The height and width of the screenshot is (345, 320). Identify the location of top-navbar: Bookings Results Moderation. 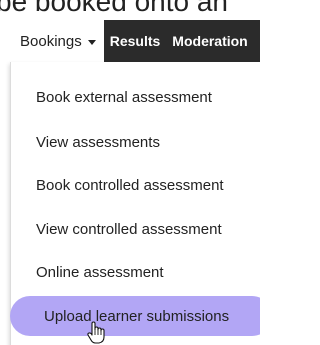
(135, 41).